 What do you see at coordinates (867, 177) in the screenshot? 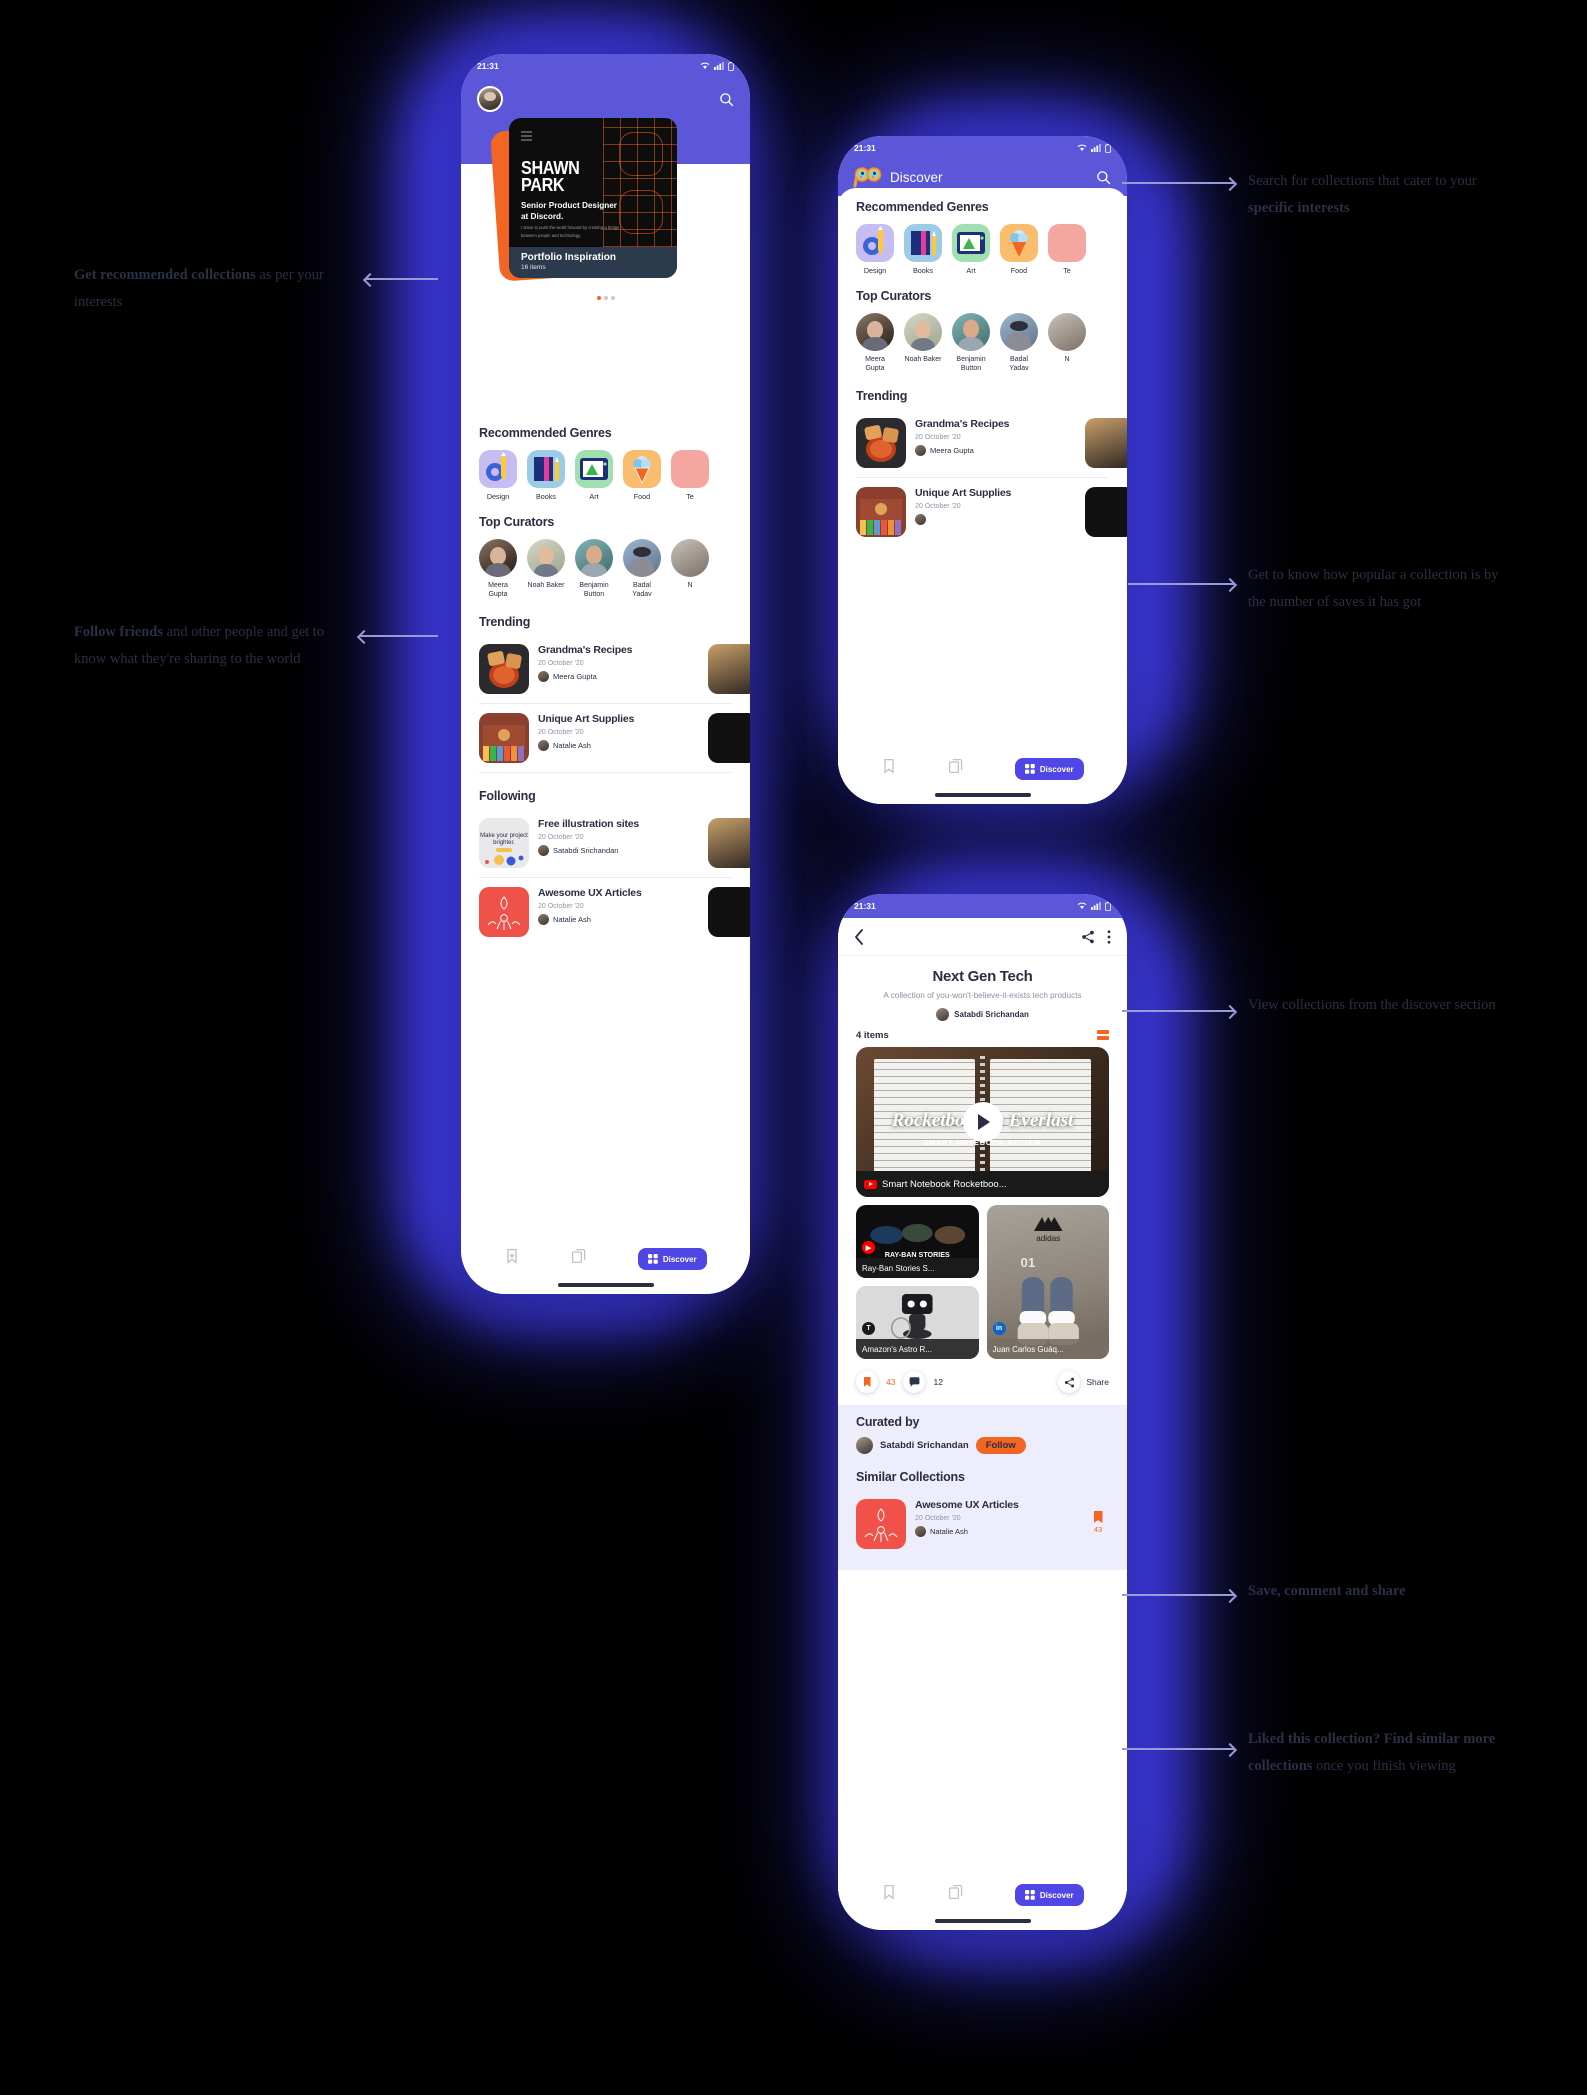
I see `glasses-logo-icon` at bounding box center [867, 177].